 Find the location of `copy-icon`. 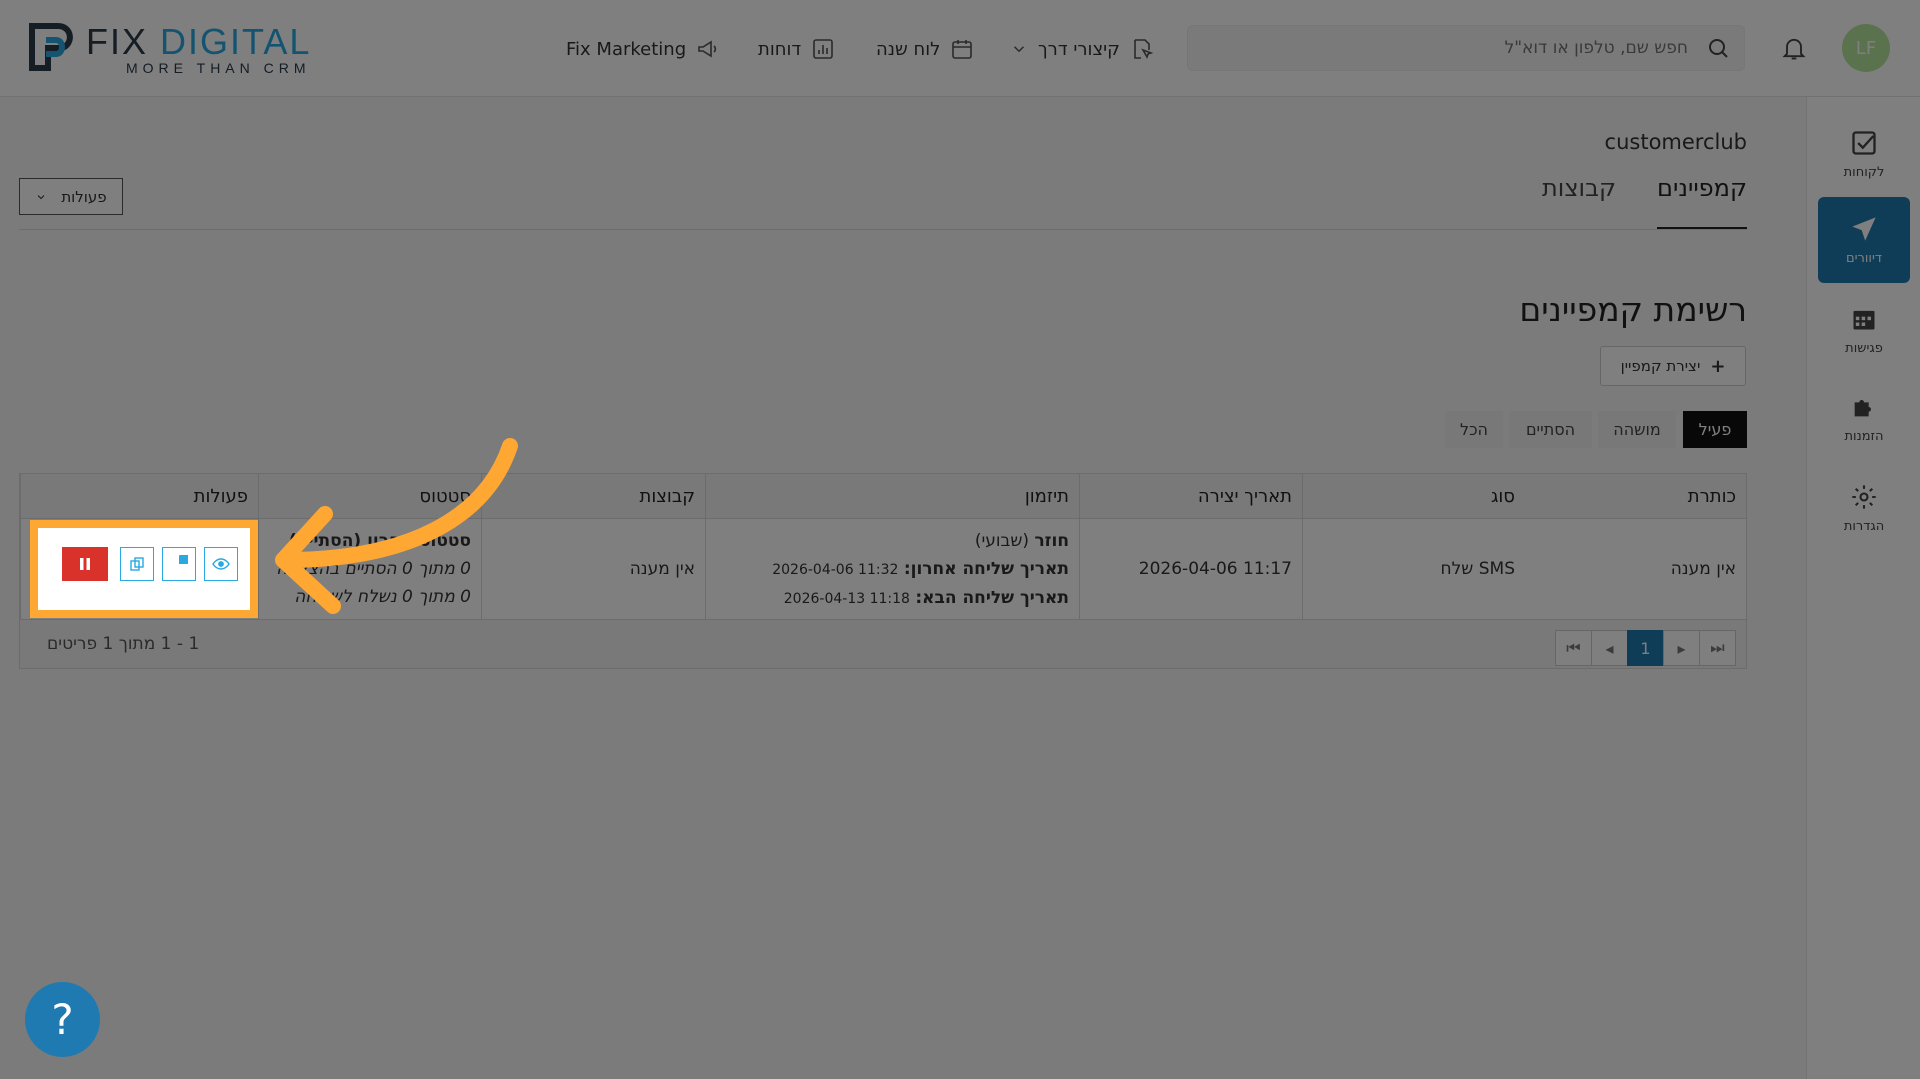

copy-icon is located at coordinates (137, 564).